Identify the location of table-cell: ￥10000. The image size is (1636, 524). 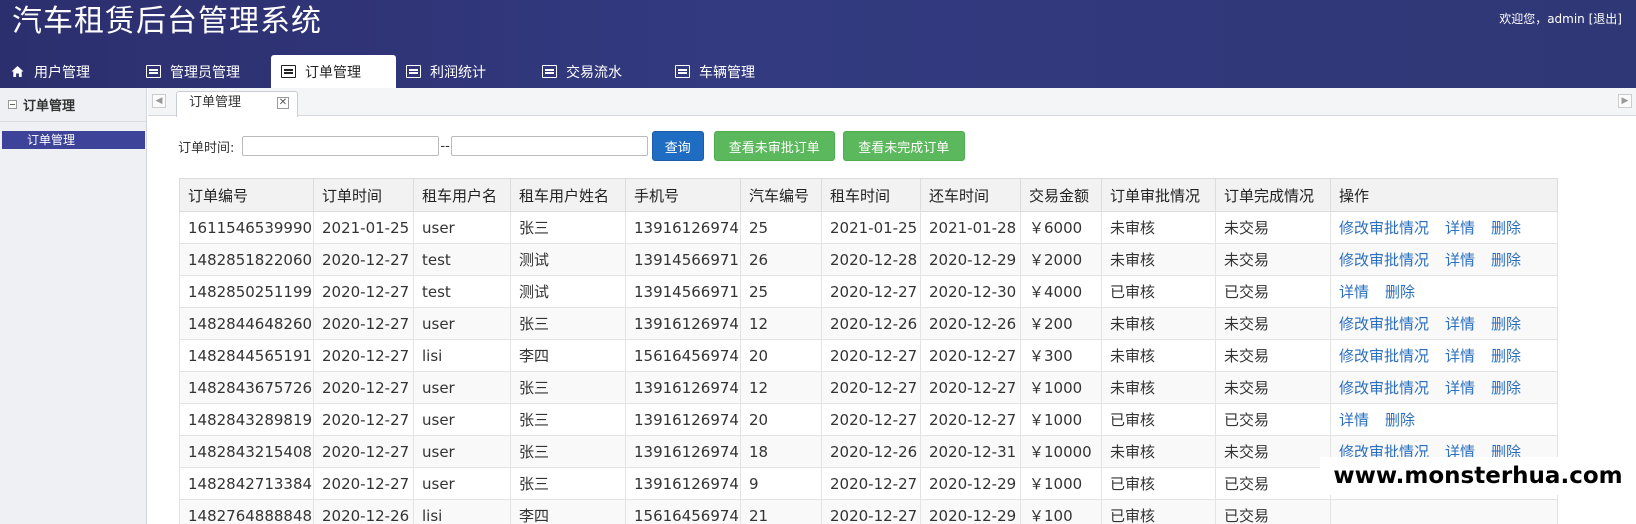
(1061, 451).